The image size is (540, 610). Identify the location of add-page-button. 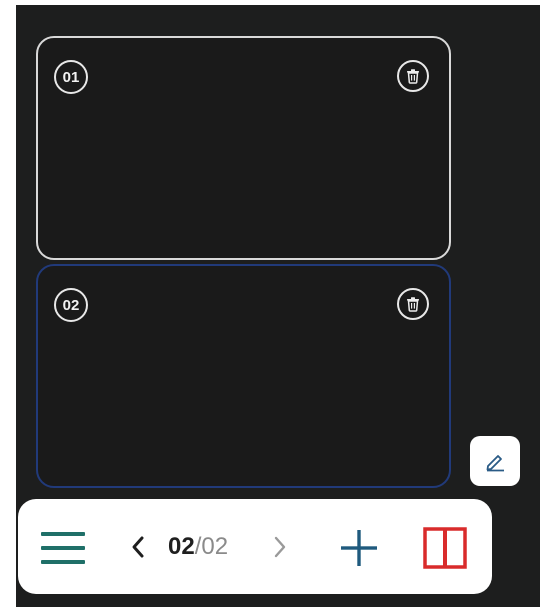
(359, 548).